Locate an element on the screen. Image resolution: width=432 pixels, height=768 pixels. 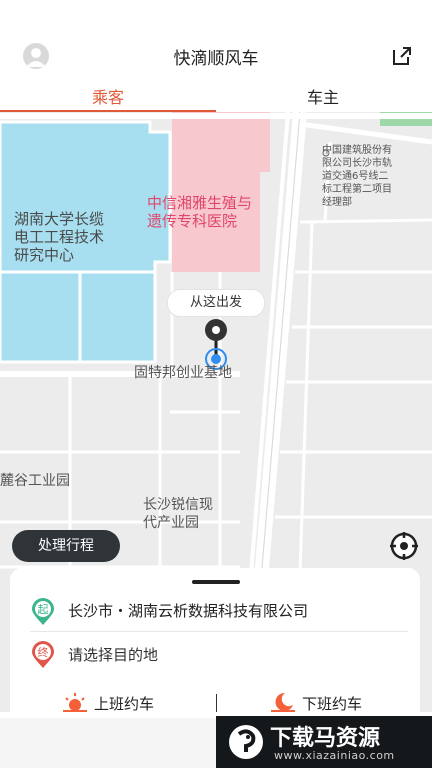
map-label-hospital: 中信湘雅生殖与 遗传专科医院 is located at coordinates (200, 212).